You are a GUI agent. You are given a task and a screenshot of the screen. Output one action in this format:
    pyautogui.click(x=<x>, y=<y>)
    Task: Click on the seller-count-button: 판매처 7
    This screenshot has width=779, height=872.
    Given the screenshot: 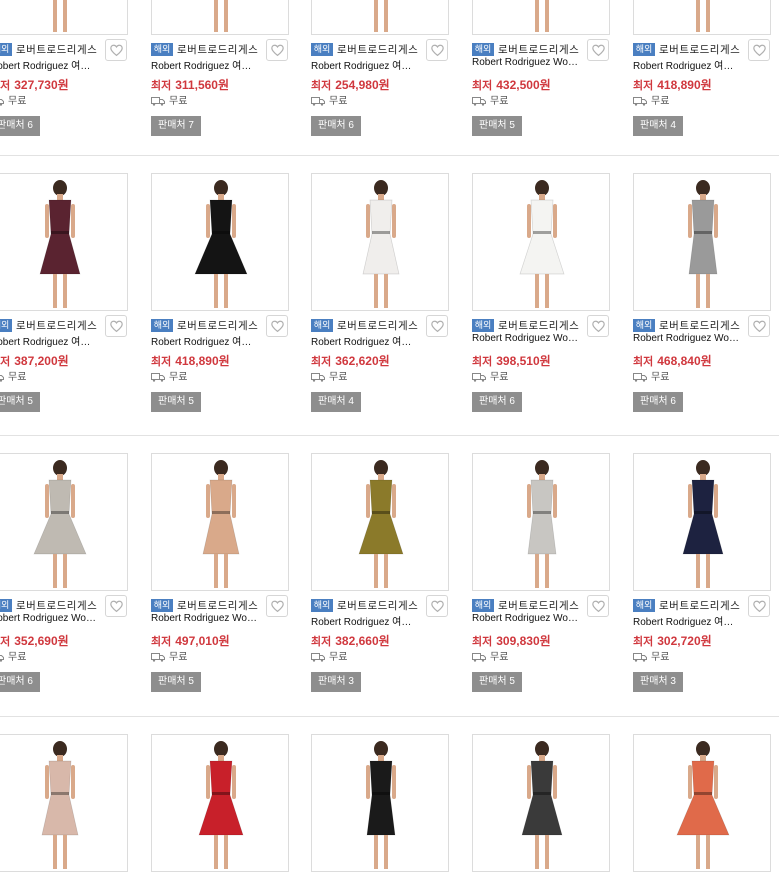 What is the action you would take?
    pyautogui.click(x=176, y=126)
    